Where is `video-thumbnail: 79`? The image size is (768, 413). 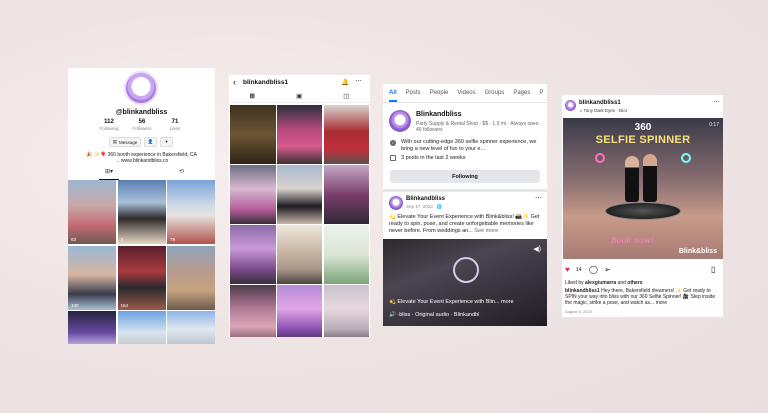 video-thumbnail: 79 is located at coordinates (191, 212).